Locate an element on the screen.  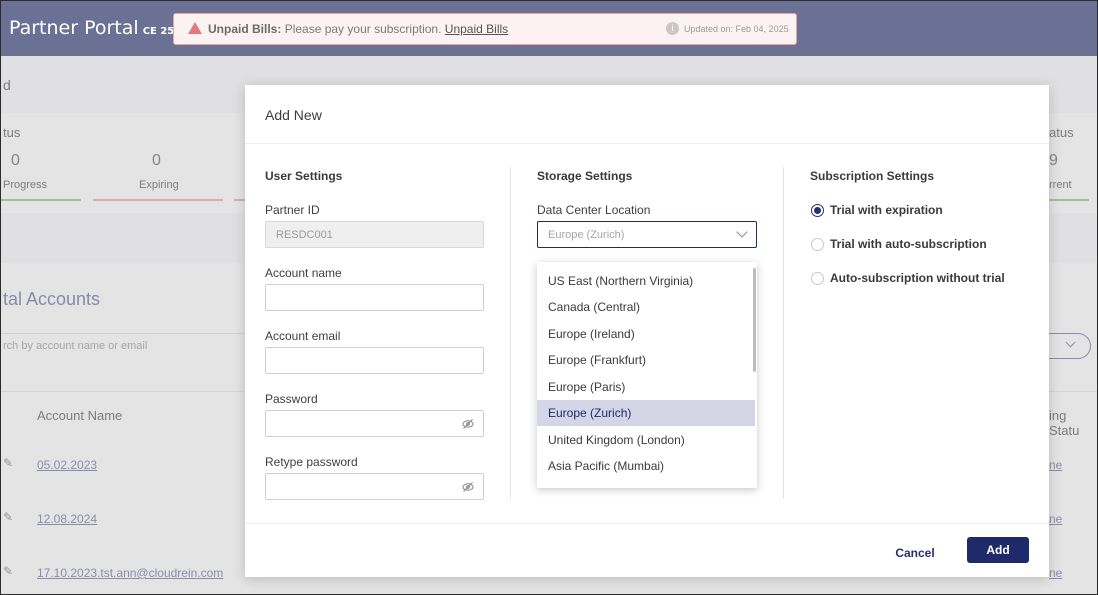
partner-id-label: Partner ID is located at coordinates (292, 210).